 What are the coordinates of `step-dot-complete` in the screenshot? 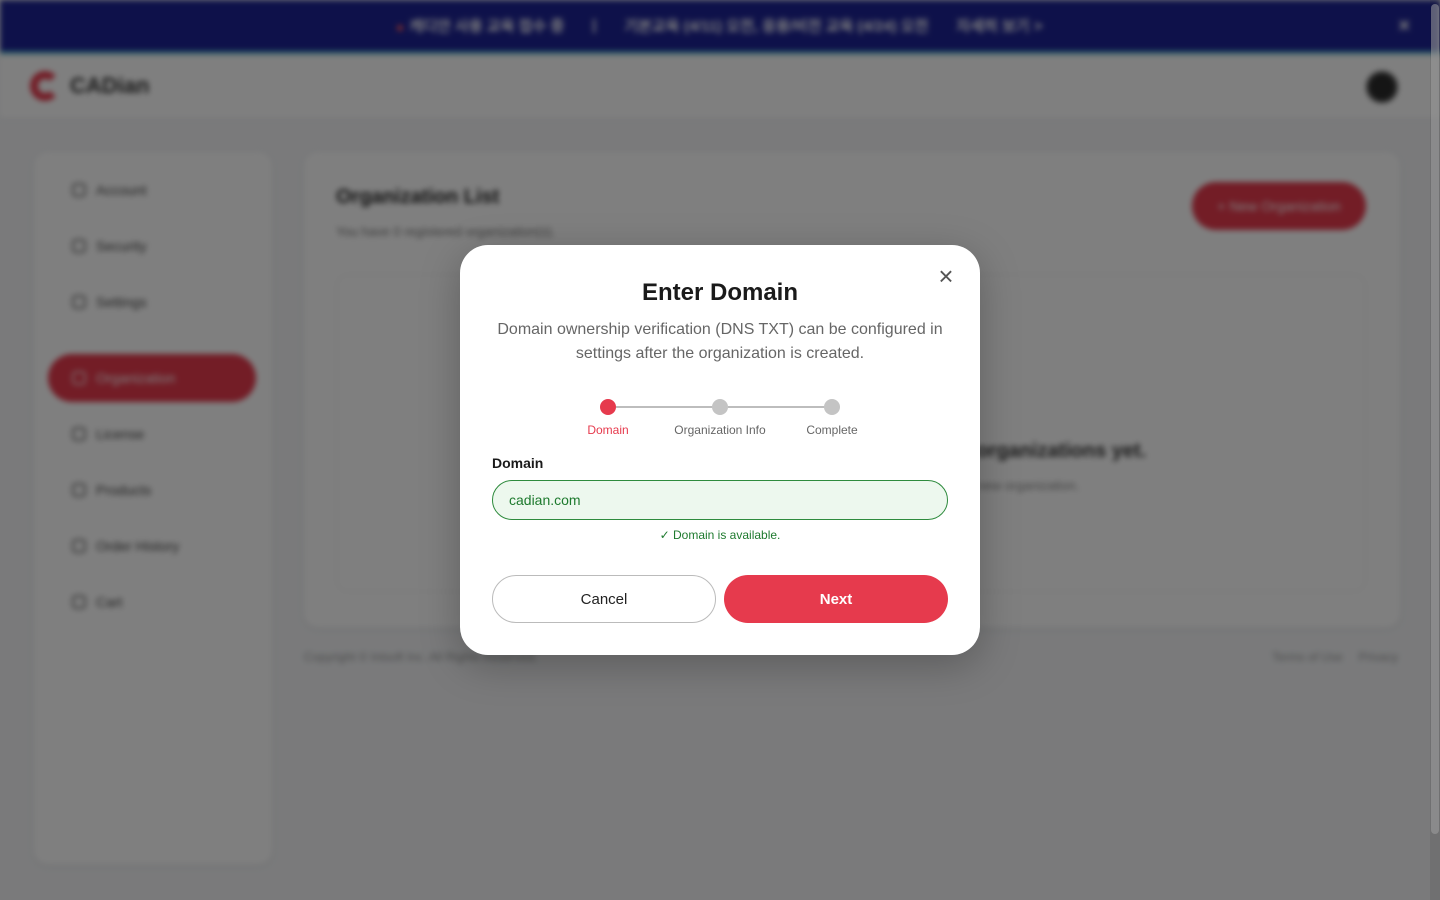 It's located at (832, 407).